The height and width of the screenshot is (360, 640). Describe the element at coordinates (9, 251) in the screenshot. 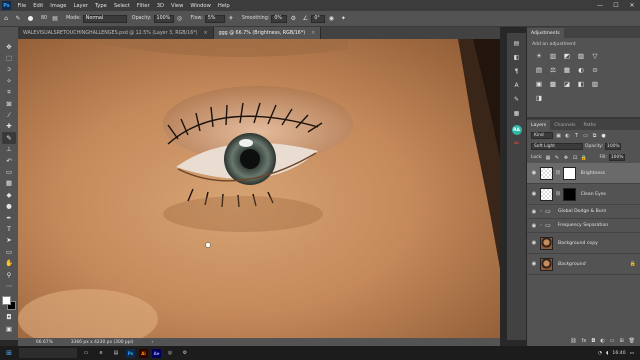

I see `shape-tool-icon: ▭` at that location.